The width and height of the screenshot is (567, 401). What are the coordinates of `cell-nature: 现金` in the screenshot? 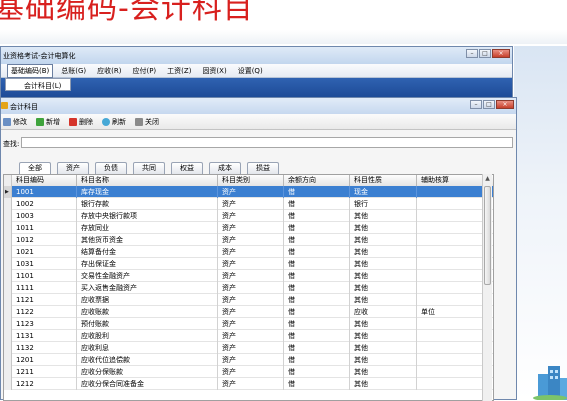 It's located at (383, 192).